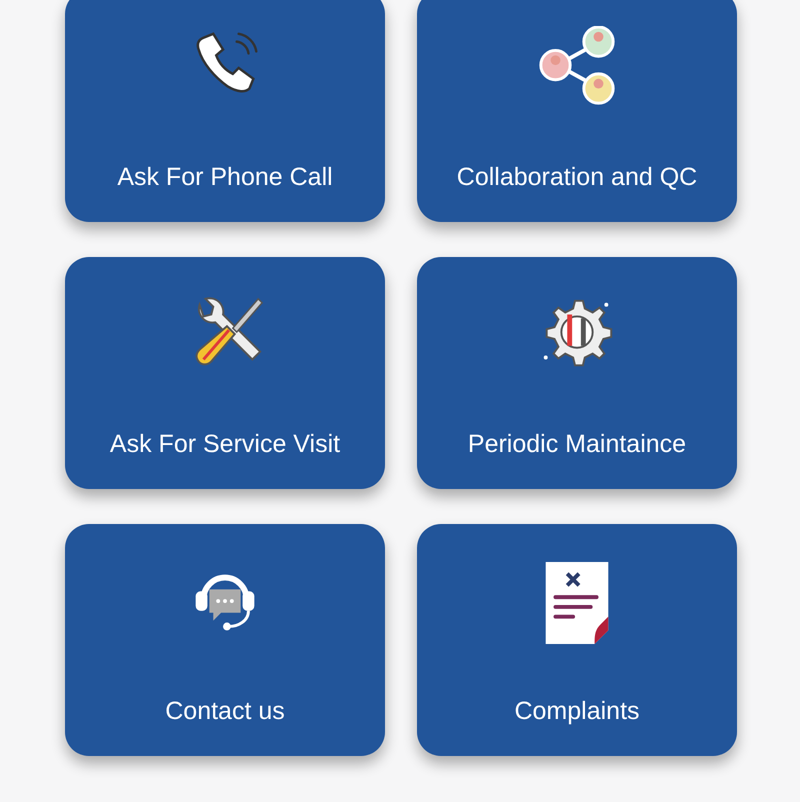 The width and height of the screenshot is (800, 802). Describe the element at coordinates (225, 711) in the screenshot. I see `tile-label: Contact us` at that location.